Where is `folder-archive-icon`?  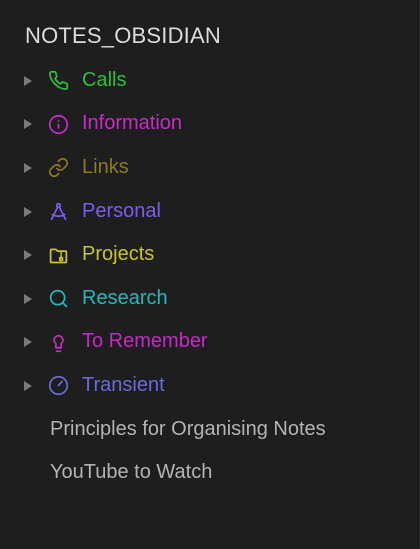 folder-archive-icon is located at coordinates (58, 255).